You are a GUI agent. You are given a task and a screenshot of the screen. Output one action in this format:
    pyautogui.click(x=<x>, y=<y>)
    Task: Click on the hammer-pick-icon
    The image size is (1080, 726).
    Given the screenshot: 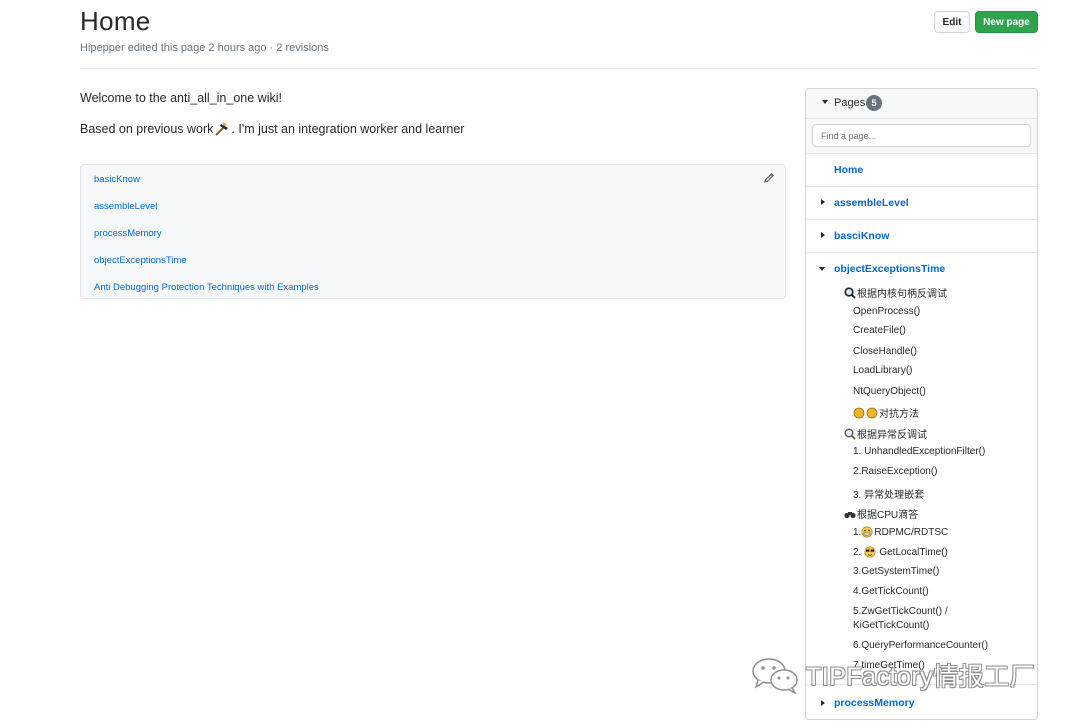 What is the action you would take?
    pyautogui.click(x=222, y=129)
    